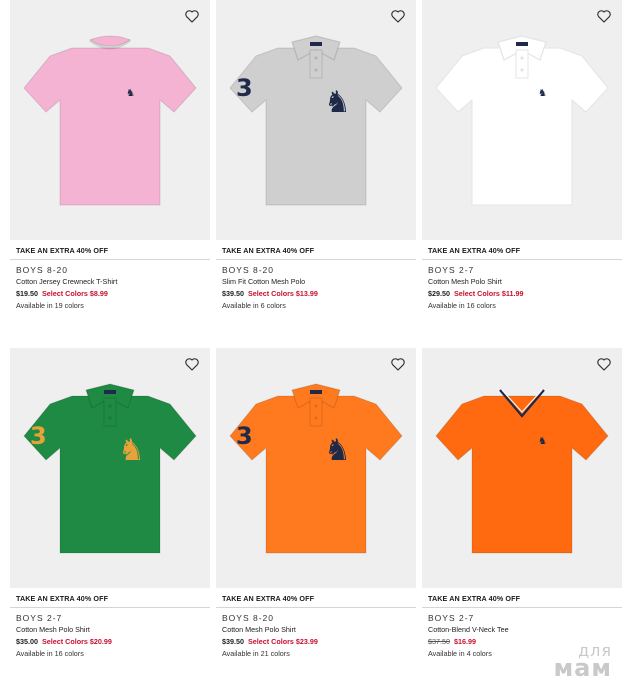 The image size is (626, 690). Describe the element at coordinates (282, 641) in the screenshot. I see `sale-price: Select Colors $23.99` at that location.